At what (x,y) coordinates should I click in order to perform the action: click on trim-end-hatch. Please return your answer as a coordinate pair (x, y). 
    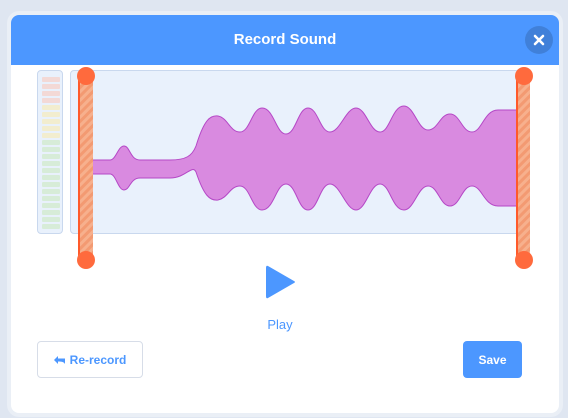
    Looking at the image, I should click on (523, 170).